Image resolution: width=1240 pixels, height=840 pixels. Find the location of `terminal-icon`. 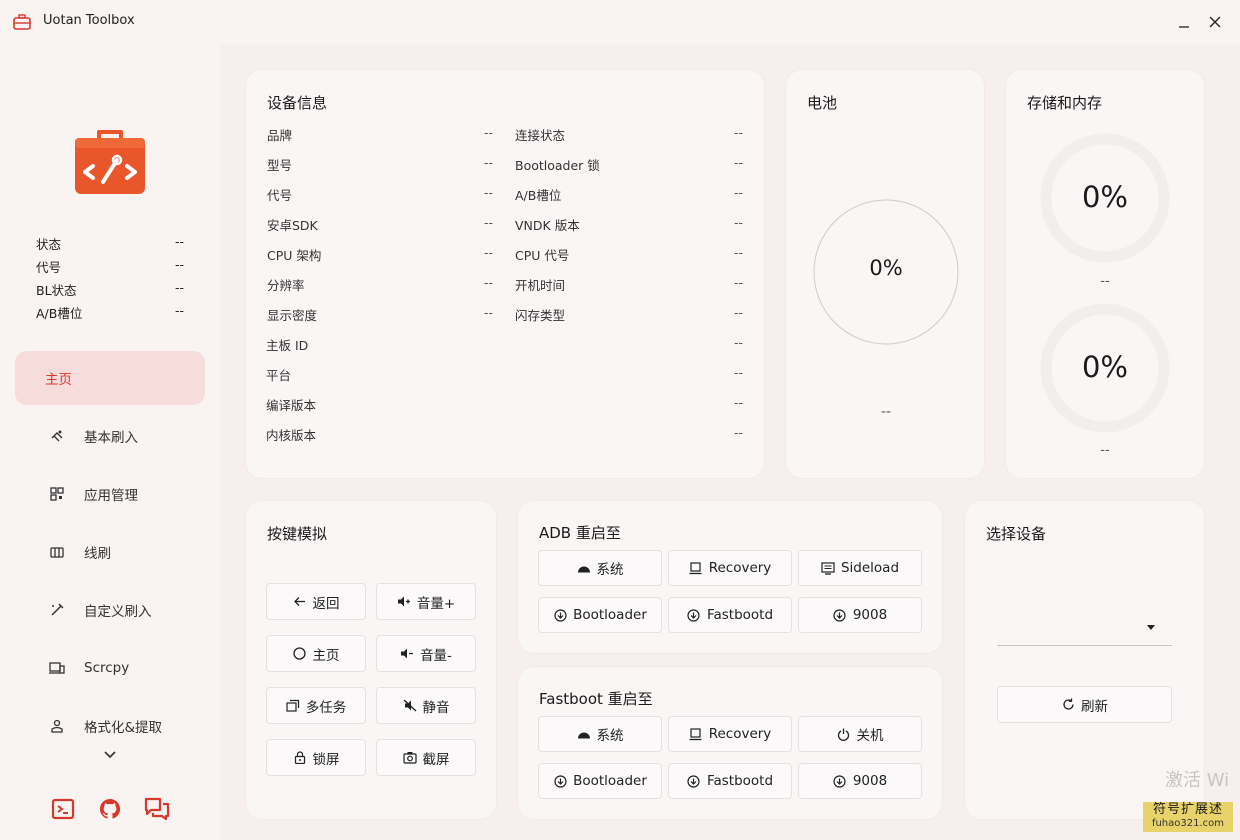

terminal-icon is located at coordinates (63, 809).